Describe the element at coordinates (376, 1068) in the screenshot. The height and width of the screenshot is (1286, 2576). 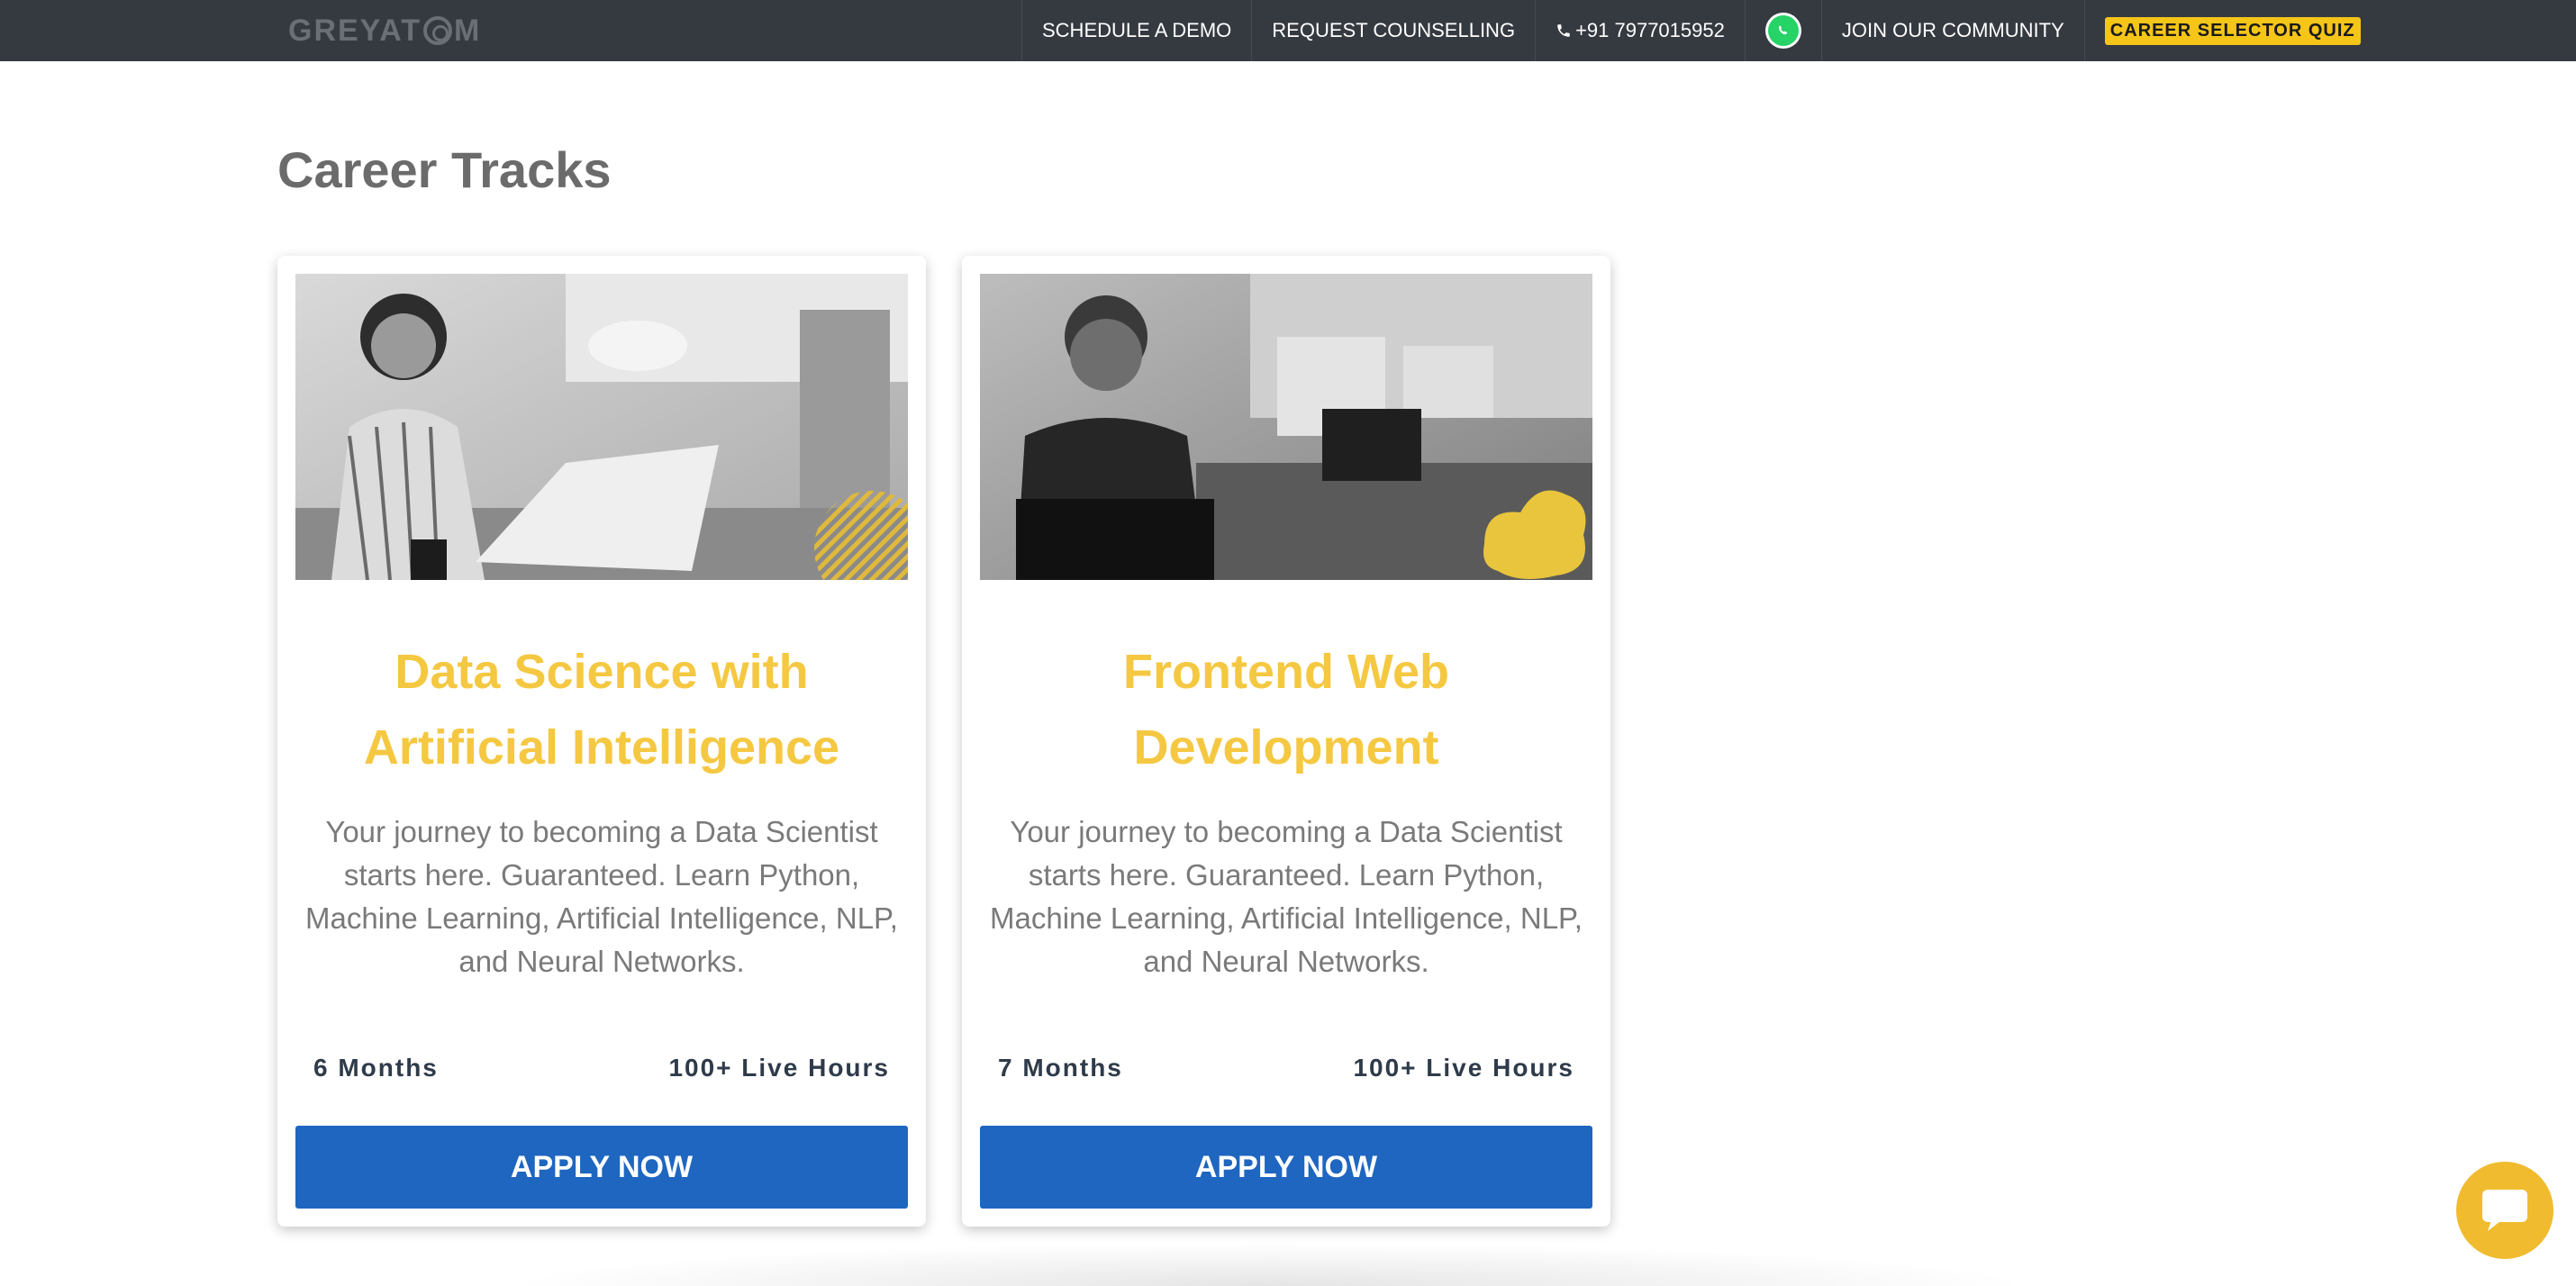
I see `track-duration: 6 Months` at that location.